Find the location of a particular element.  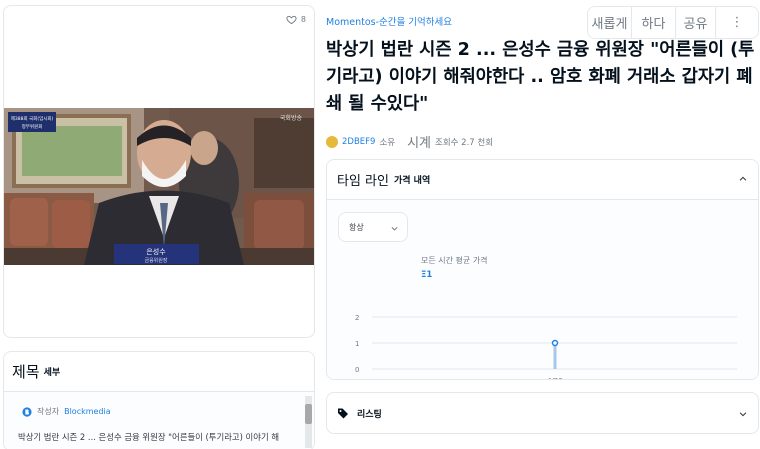

y-tick-label: 2 is located at coordinates (357, 318).